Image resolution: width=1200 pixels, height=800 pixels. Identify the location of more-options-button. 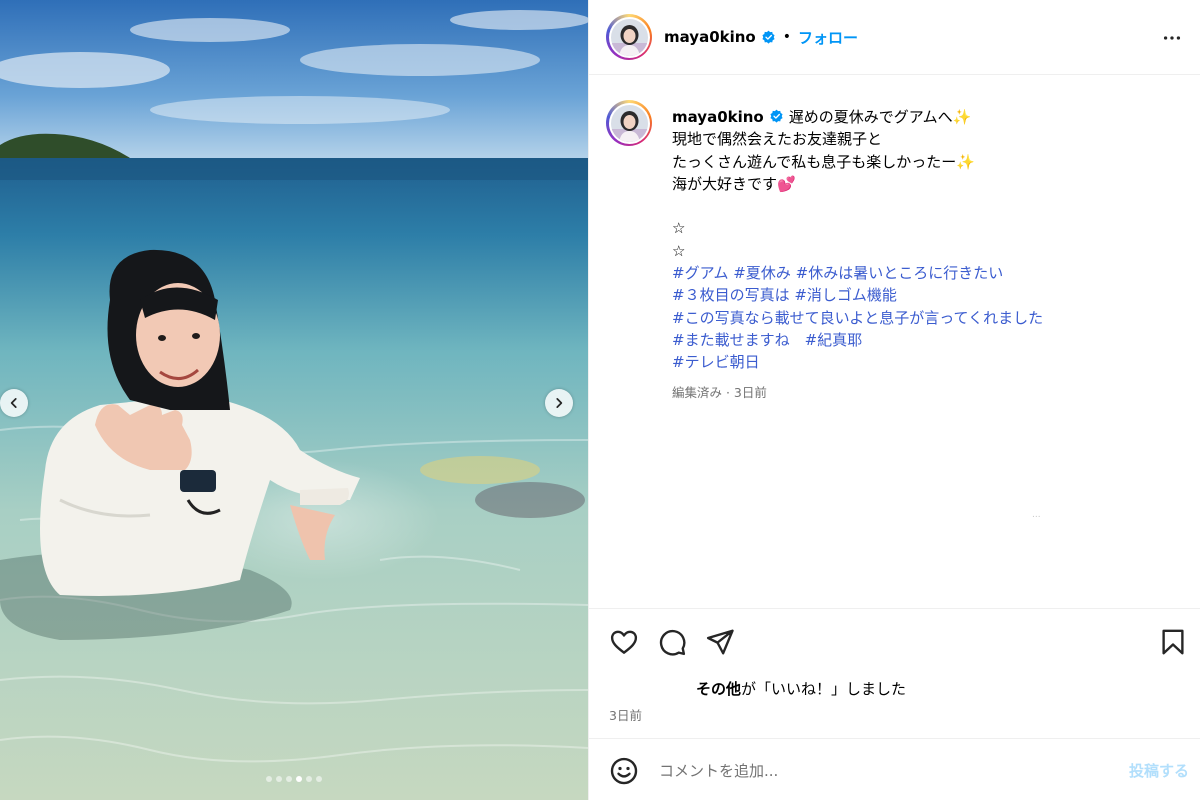
(1172, 38).